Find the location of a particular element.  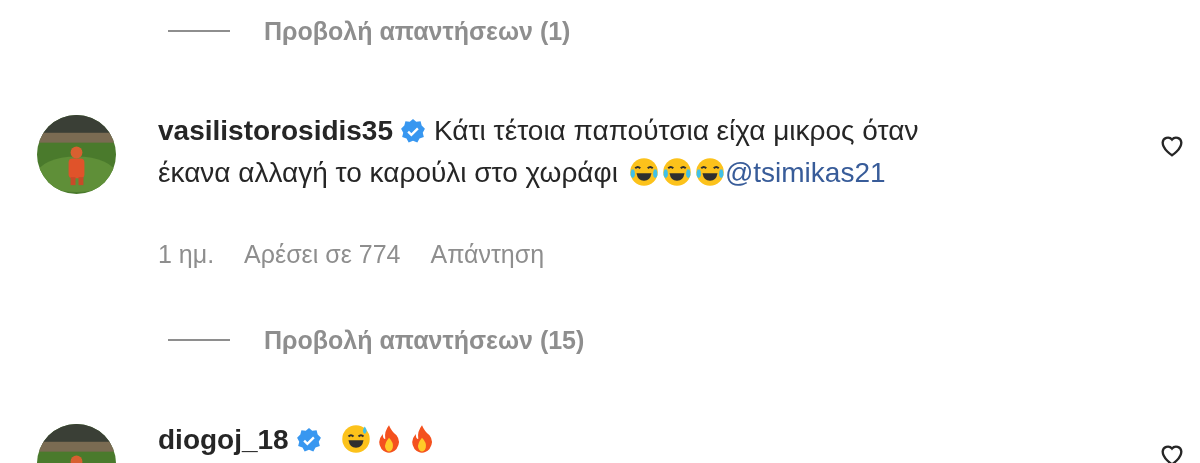

view-replies-button: Προβολή απαντήσεων (15) is located at coordinates (424, 340).